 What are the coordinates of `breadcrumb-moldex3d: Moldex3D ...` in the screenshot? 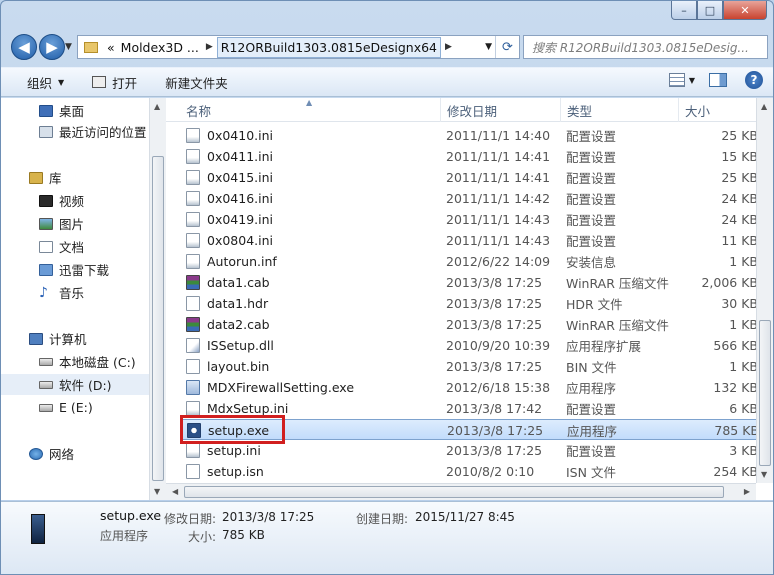 It's located at (160, 47).